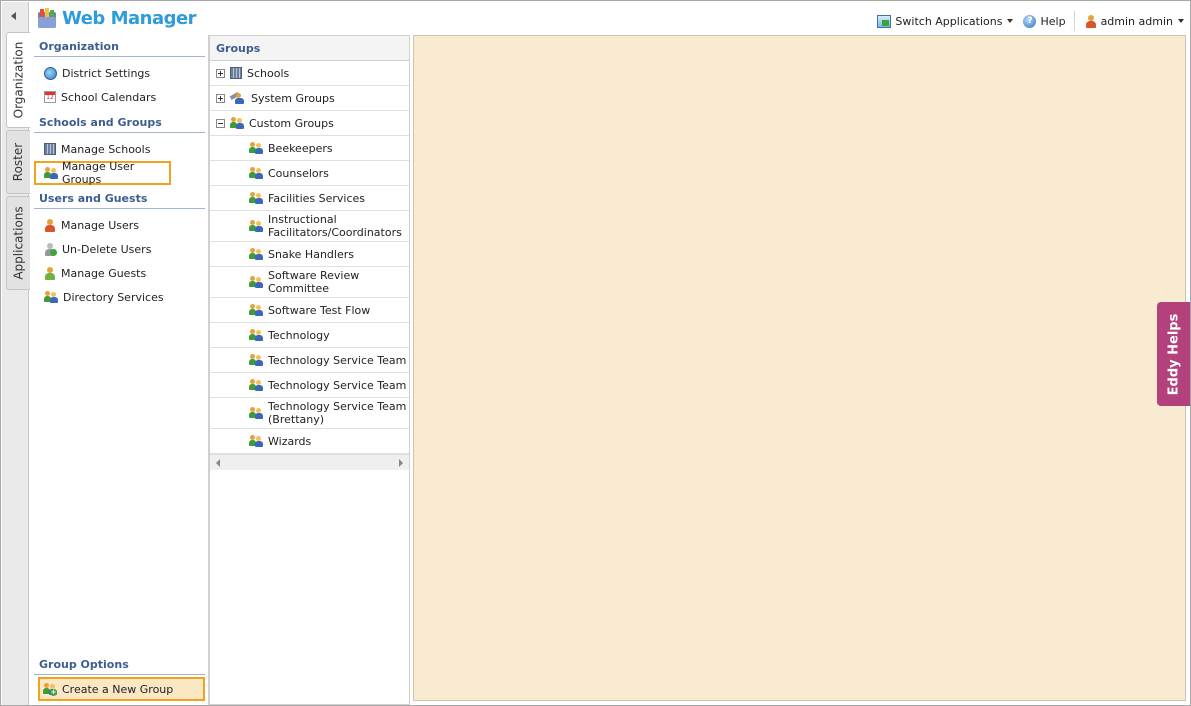 The image size is (1191, 706). I want to click on top-toolbar: Switch Applications ? Help admin admin, so click(1025, 21).